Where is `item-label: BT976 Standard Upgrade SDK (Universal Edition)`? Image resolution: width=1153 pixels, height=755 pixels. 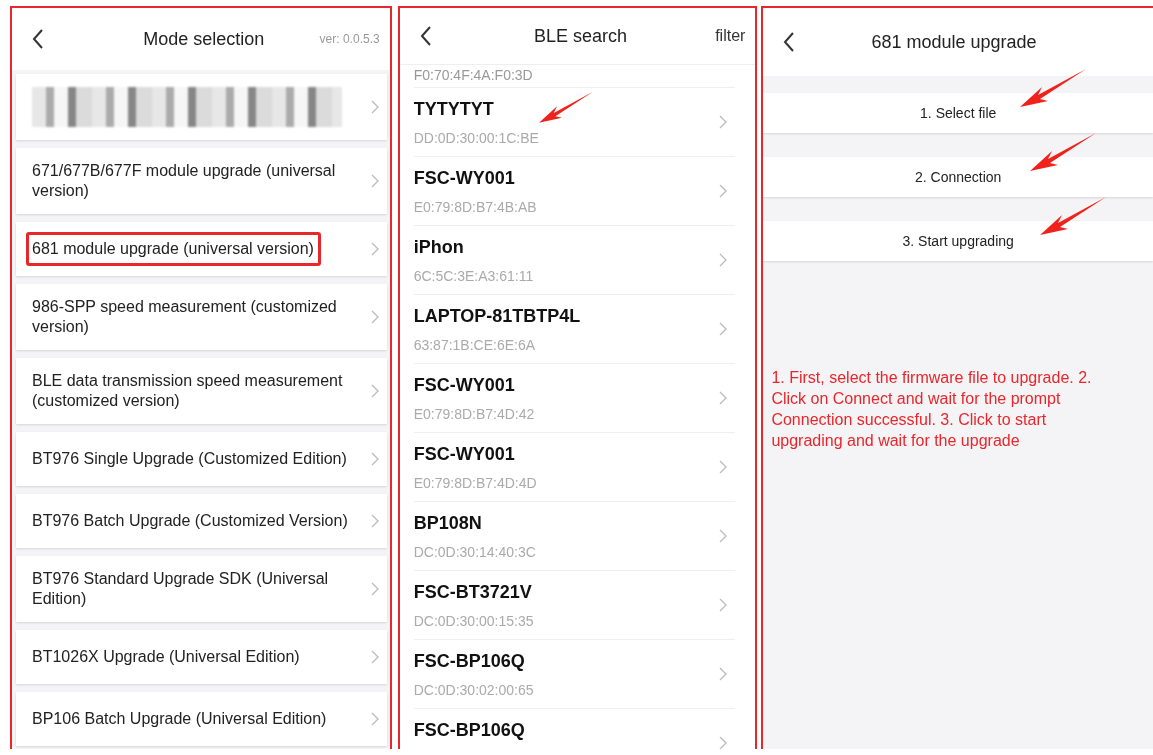 item-label: BT976 Standard Upgrade SDK (Universal Edition) is located at coordinates (180, 589).